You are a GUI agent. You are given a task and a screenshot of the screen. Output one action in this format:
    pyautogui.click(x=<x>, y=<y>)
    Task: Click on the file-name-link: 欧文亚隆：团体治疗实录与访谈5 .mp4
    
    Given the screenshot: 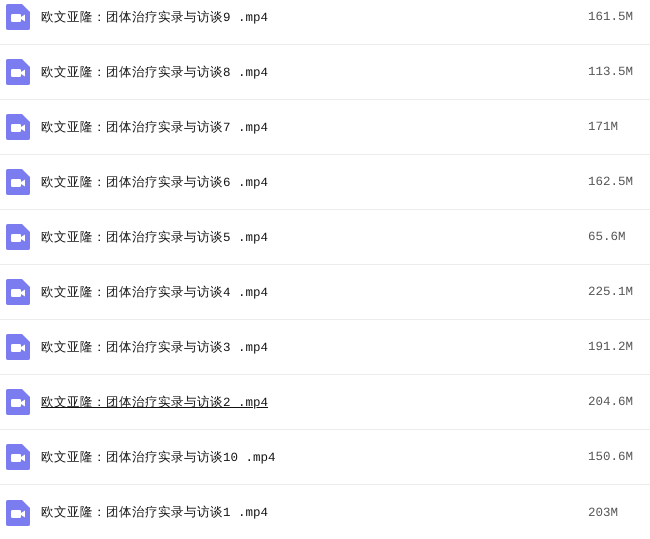 What is the action you would take?
    pyautogui.click(x=154, y=237)
    